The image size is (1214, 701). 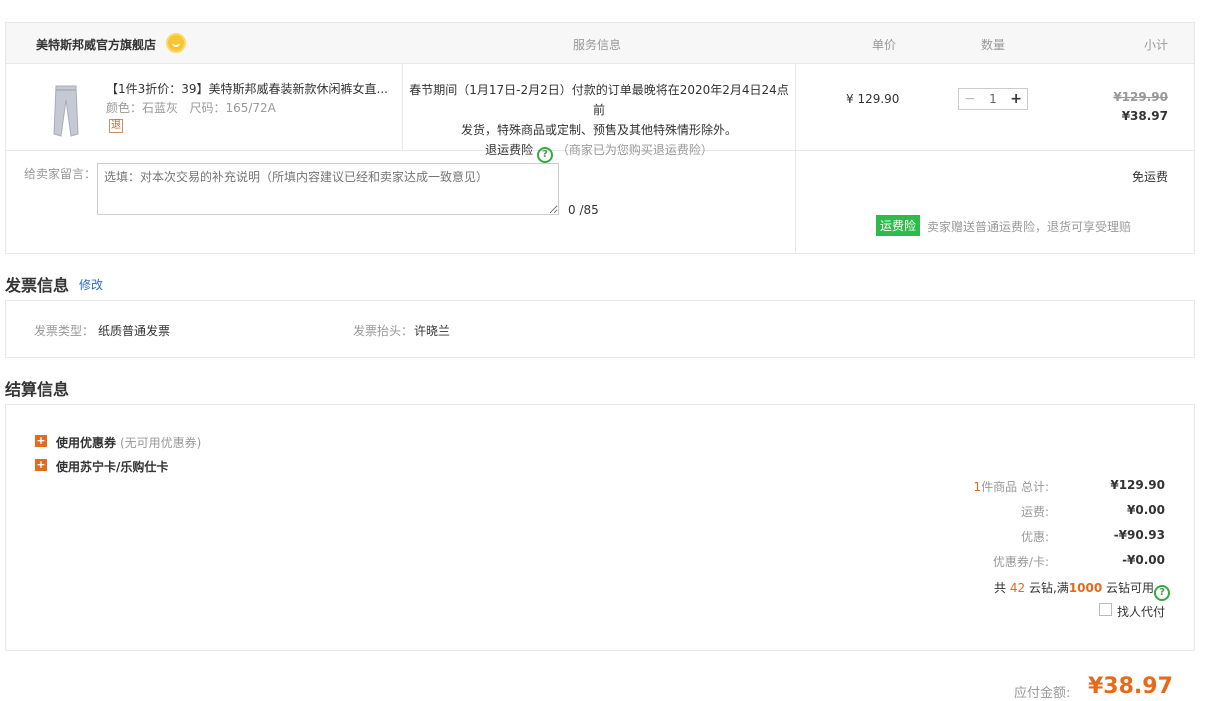 I want to click on insurance-badge: 运费险, so click(x=898, y=225).